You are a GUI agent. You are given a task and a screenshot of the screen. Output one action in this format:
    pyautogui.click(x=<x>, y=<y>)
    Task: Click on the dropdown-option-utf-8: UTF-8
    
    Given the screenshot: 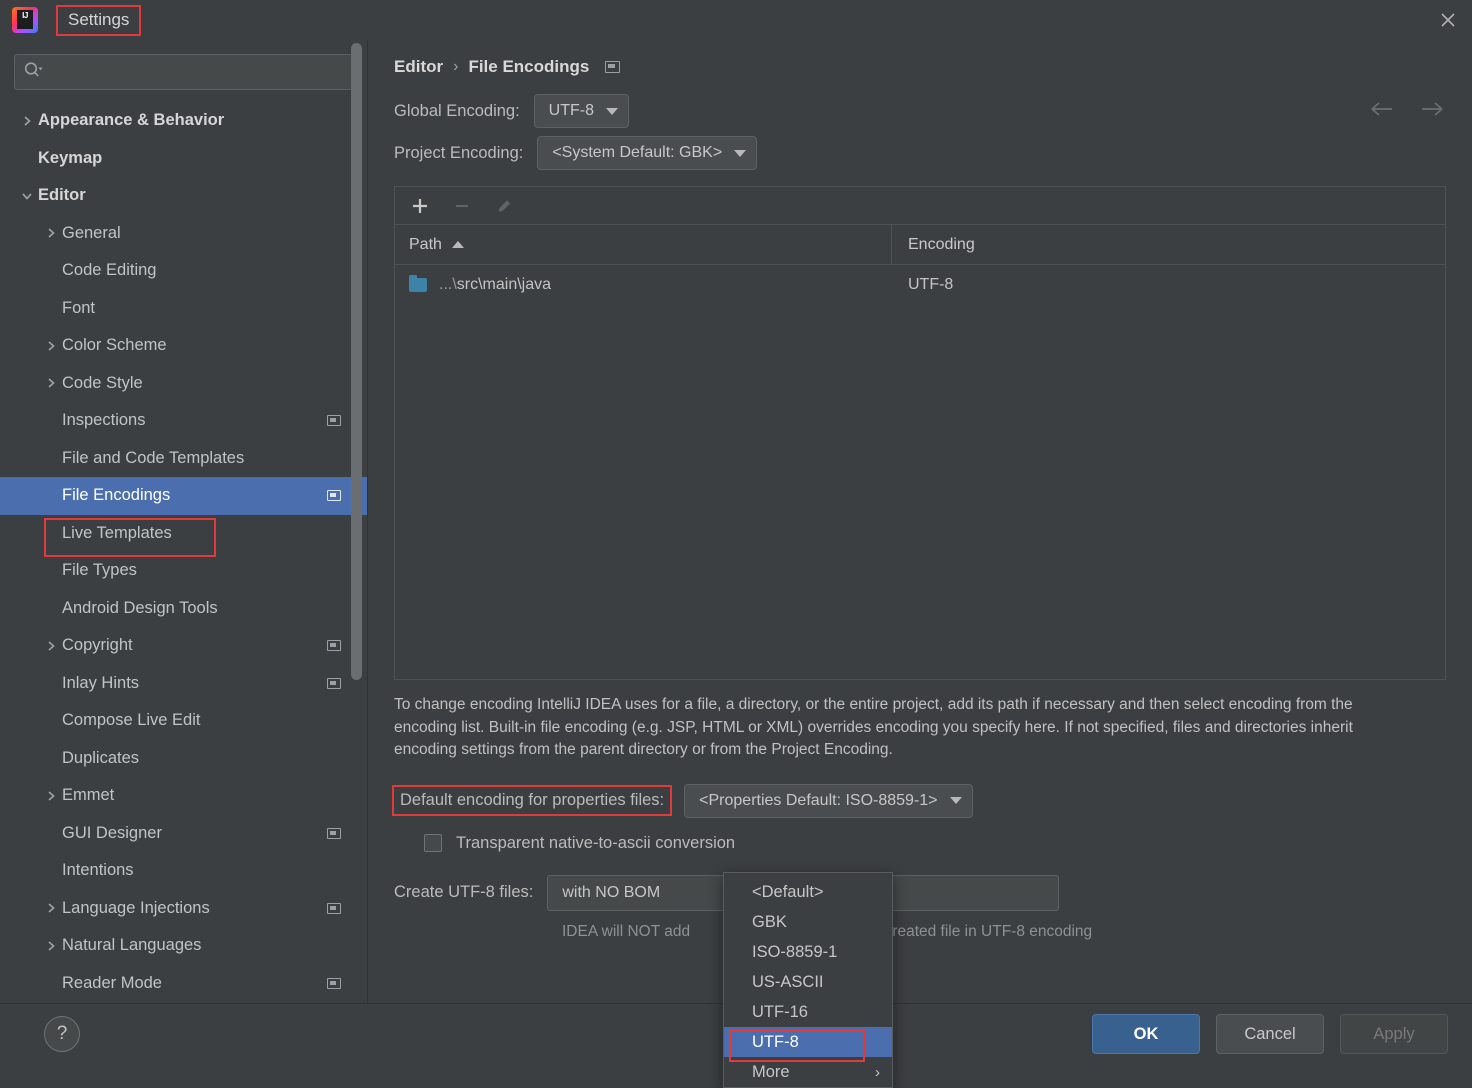 What is the action you would take?
    pyautogui.click(x=808, y=1042)
    